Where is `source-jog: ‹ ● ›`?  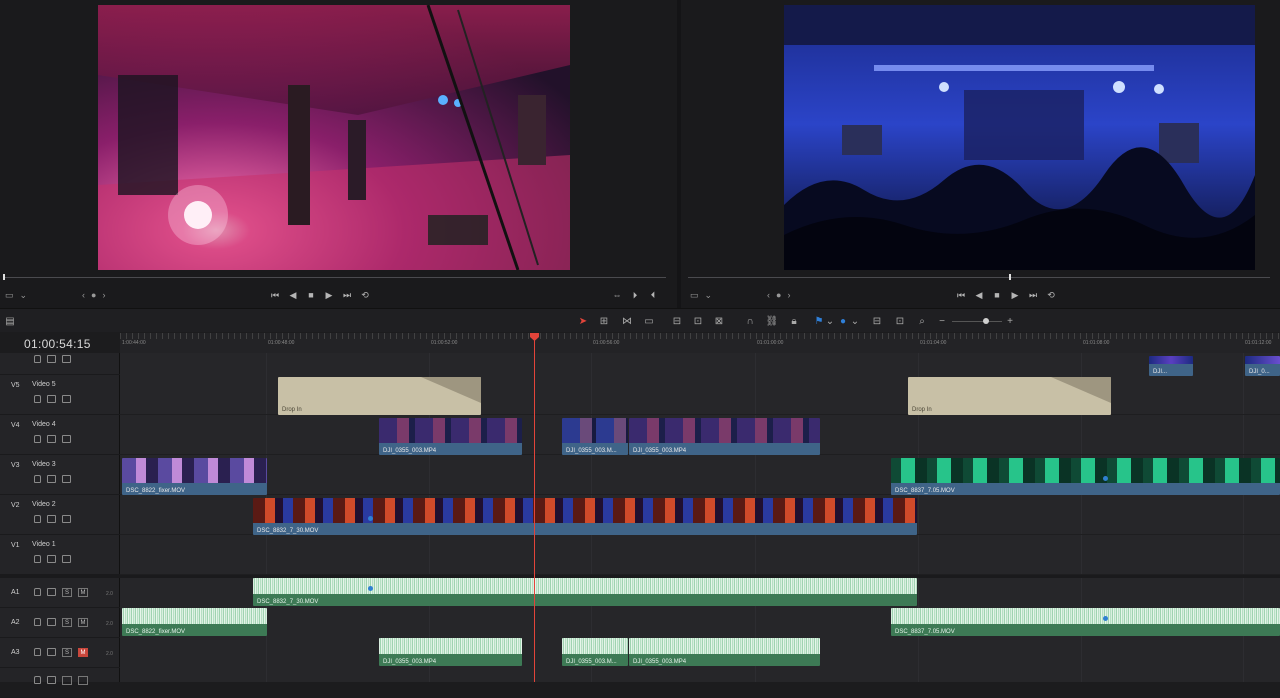
source-jog: ‹ ● › is located at coordinates (93, 295).